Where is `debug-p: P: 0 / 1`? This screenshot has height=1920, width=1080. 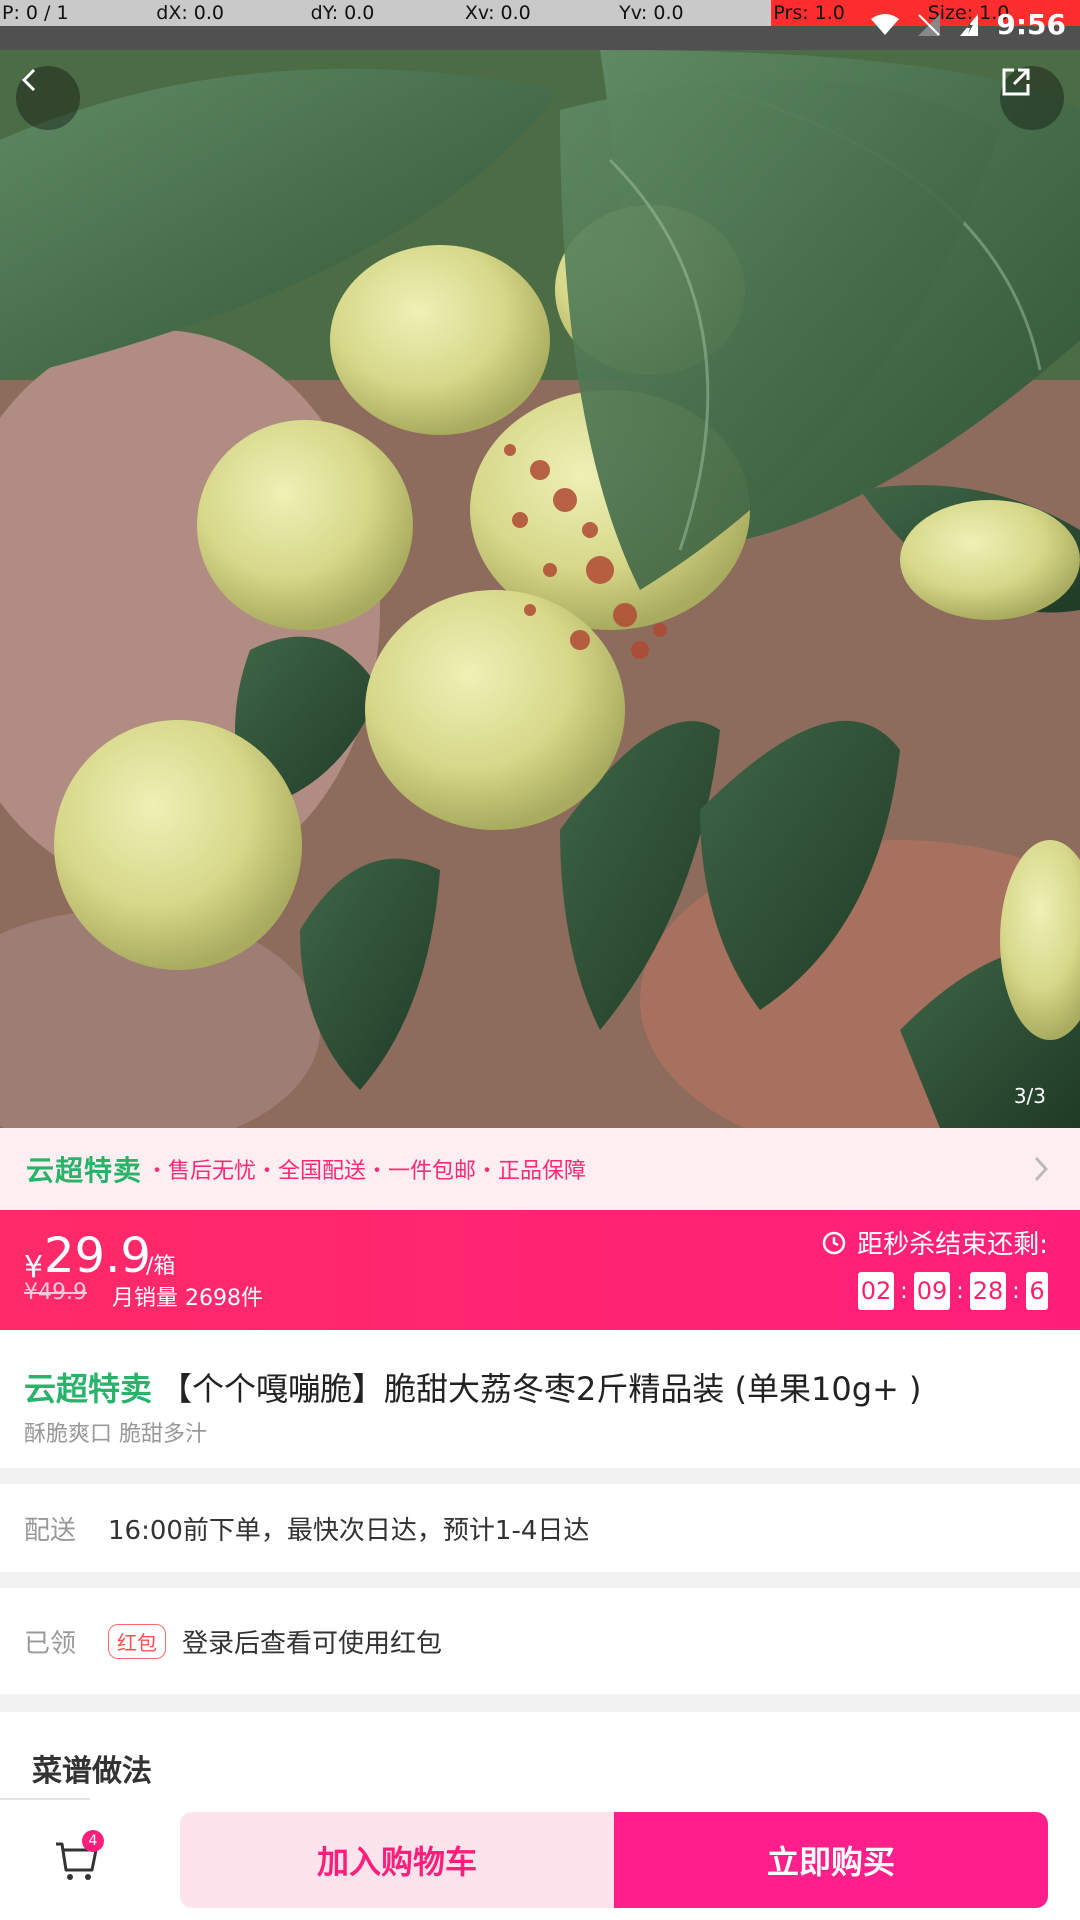 debug-p: P: 0 / 1 is located at coordinates (35, 13).